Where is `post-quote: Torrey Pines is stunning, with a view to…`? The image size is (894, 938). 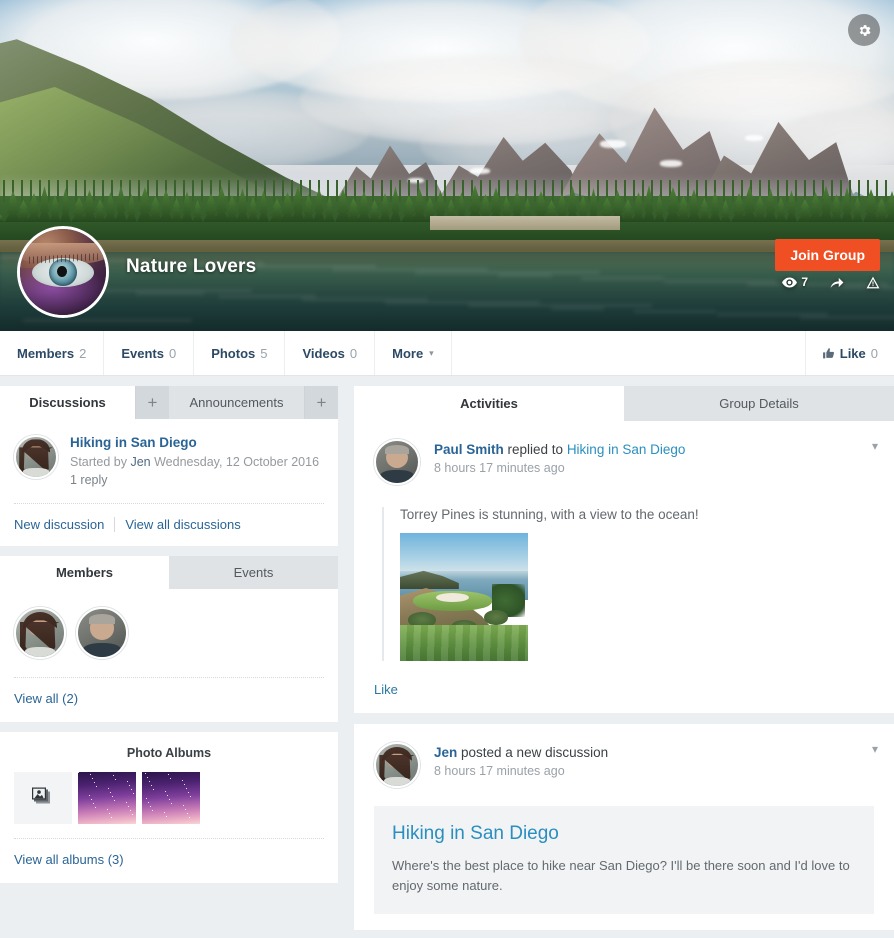
post-quote: Torrey Pines is stunning, with a view to… is located at coordinates (628, 584).